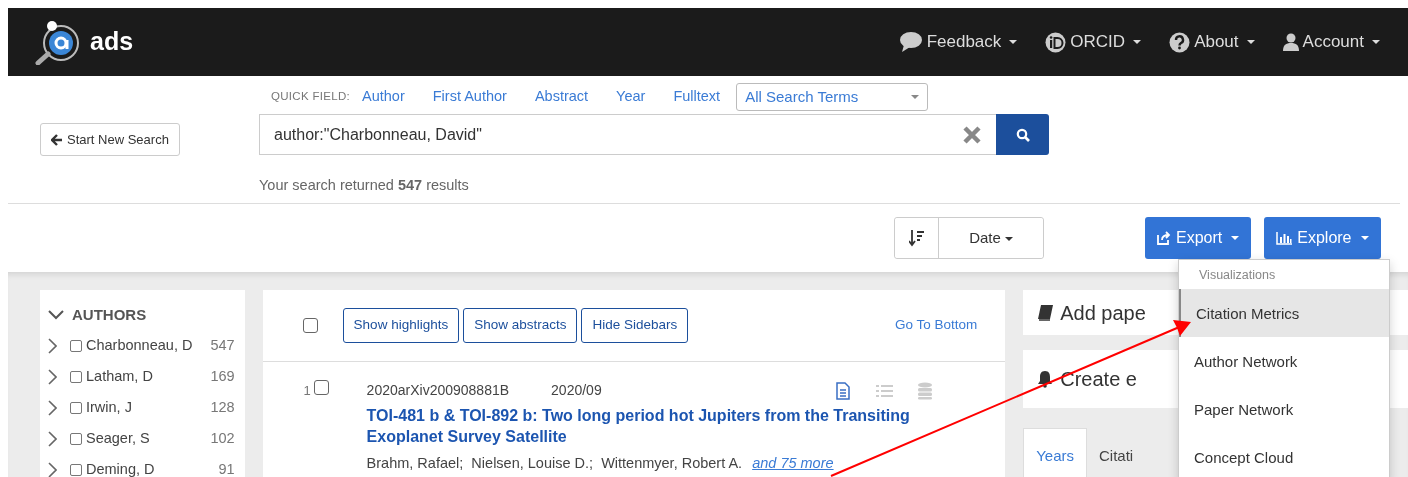  I want to click on speech-bubble-icon, so click(910, 42).